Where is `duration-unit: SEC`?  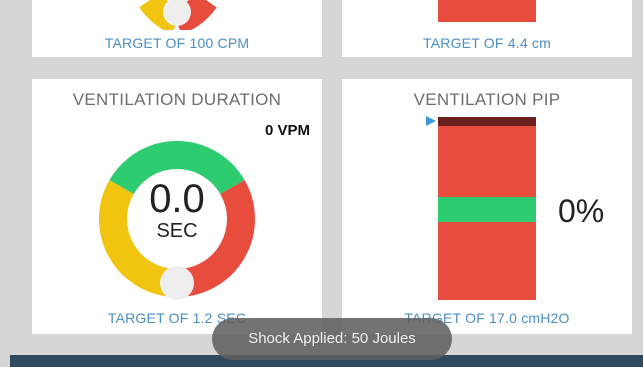 duration-unit: SEC is located at coordinates (177, 231).